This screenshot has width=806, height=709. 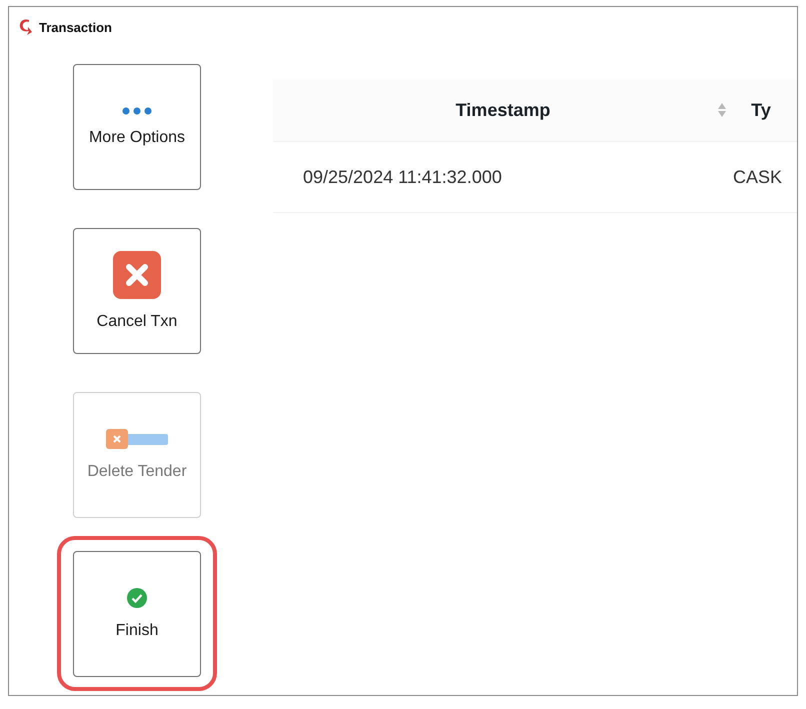 I want to click on table-cell-text: CASK, so click(x=758, y=177).